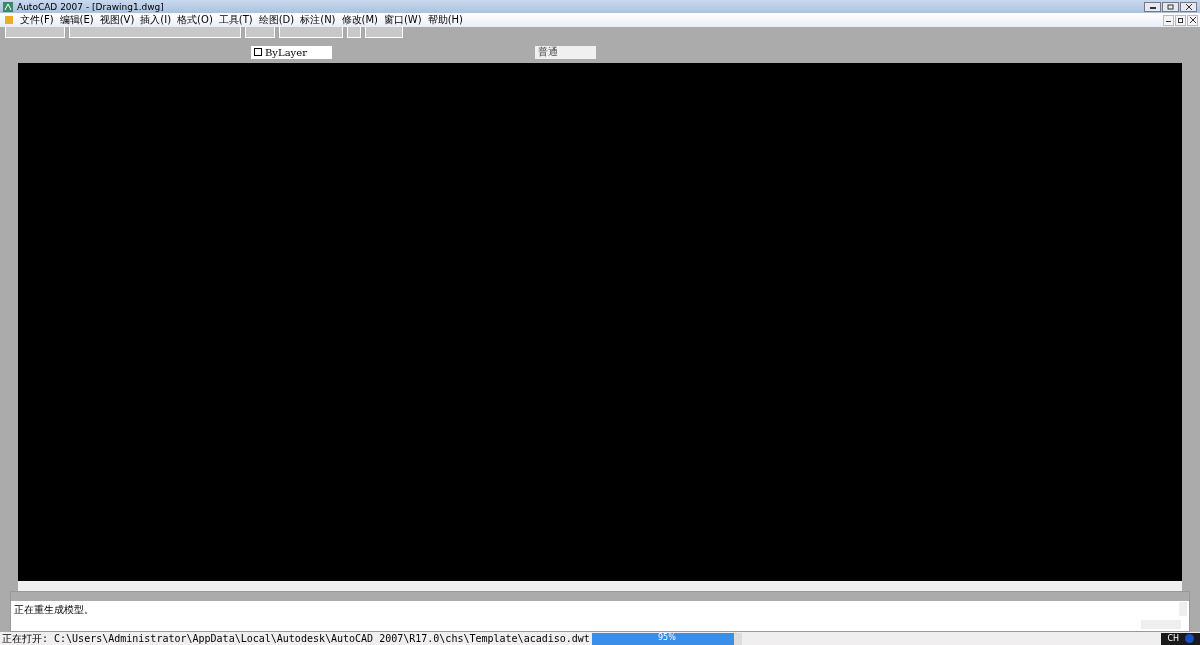 Image resolution: width=1200 pixels, height=645 pixels. What do you see at coordinates (276, 20) in the screenshot?
I see `menu-item: 绘图(D)` at bounding box center [276, 20].